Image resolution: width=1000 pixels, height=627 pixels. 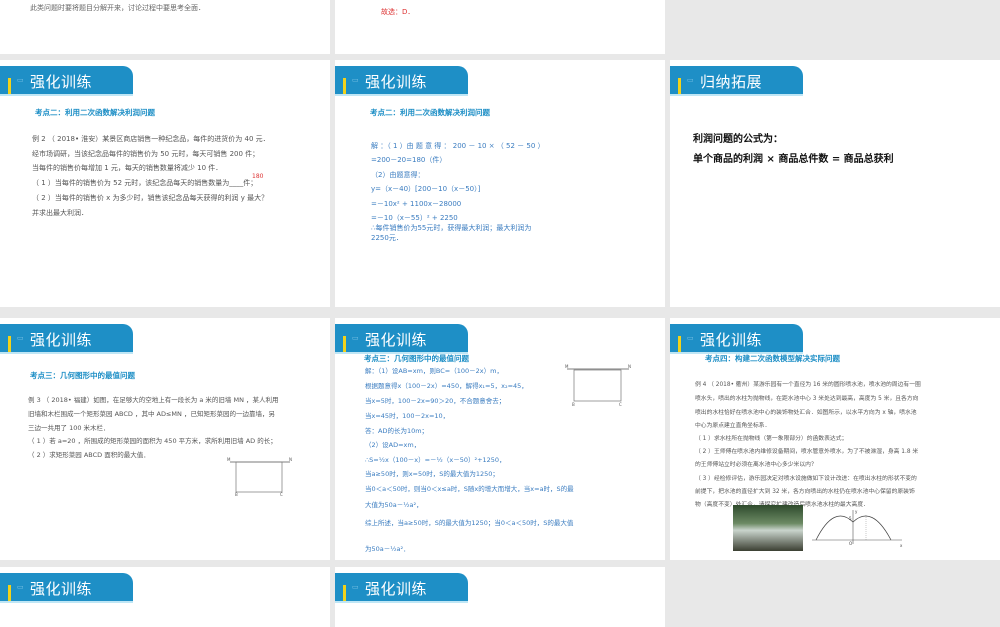 I want to click on slide-text: 此类问题时要将题目分解开来，讨论过程中要思考全面．, so click(x=117, y=8).